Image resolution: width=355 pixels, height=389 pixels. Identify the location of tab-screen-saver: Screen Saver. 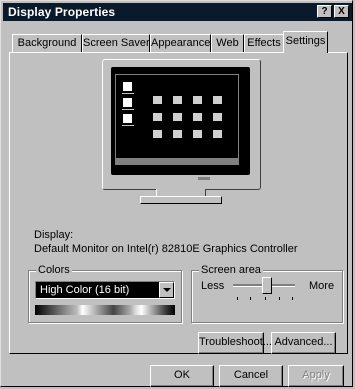
(116, 43).